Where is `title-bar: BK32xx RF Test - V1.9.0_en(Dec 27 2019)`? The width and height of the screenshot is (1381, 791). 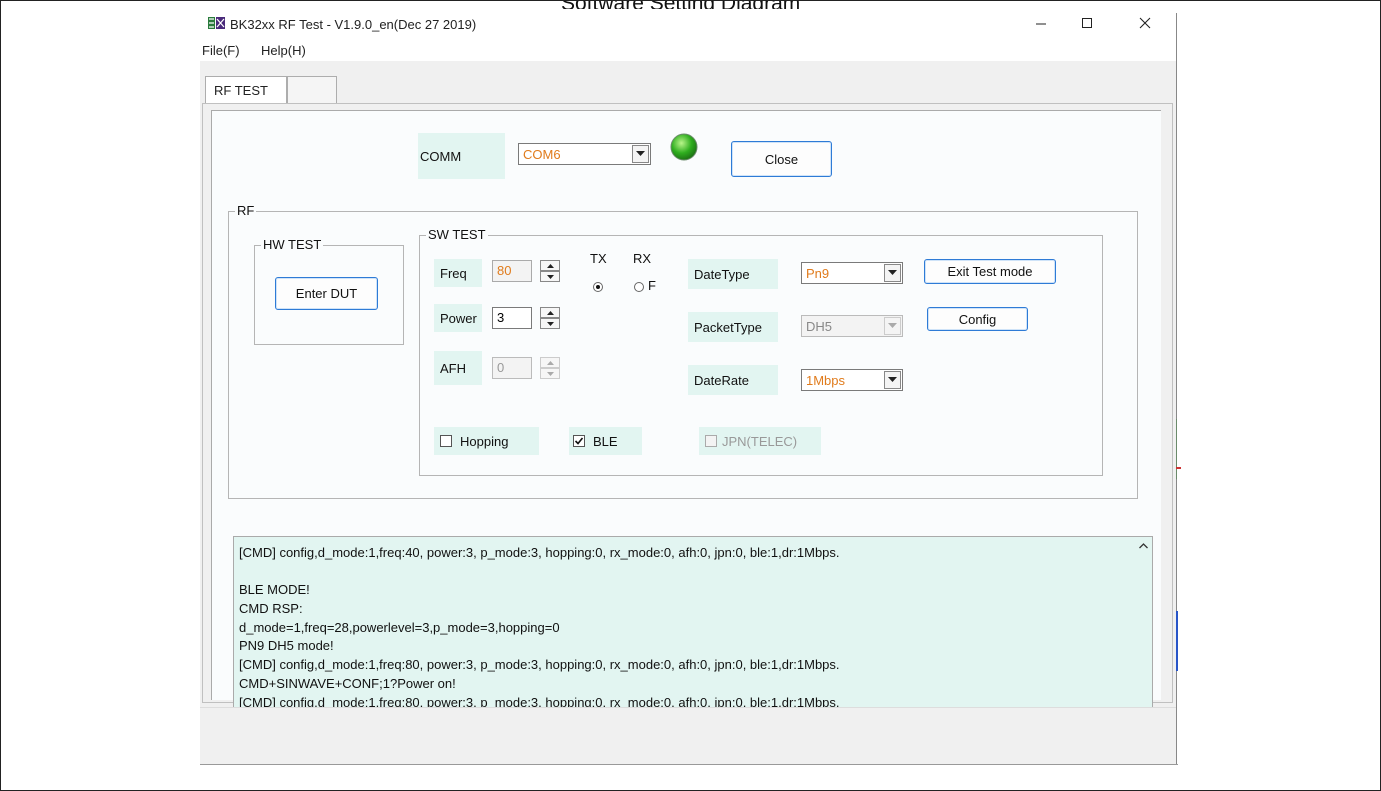
title-bar: BK32xx RF Test - V1.9.0_en(Dec 27 2019) is located at coordinates (688, 24).